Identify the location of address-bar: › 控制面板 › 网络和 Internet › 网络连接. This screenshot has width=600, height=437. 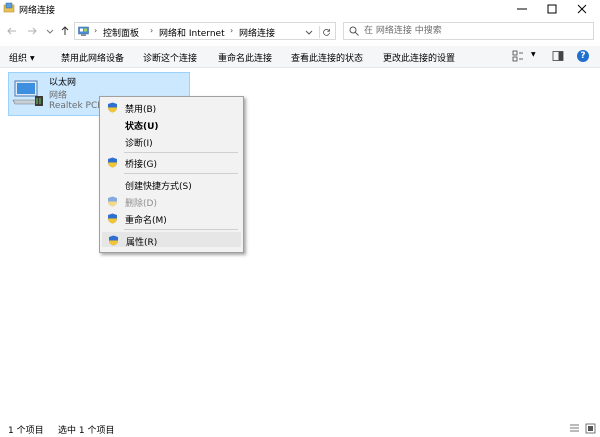
(205, 31).